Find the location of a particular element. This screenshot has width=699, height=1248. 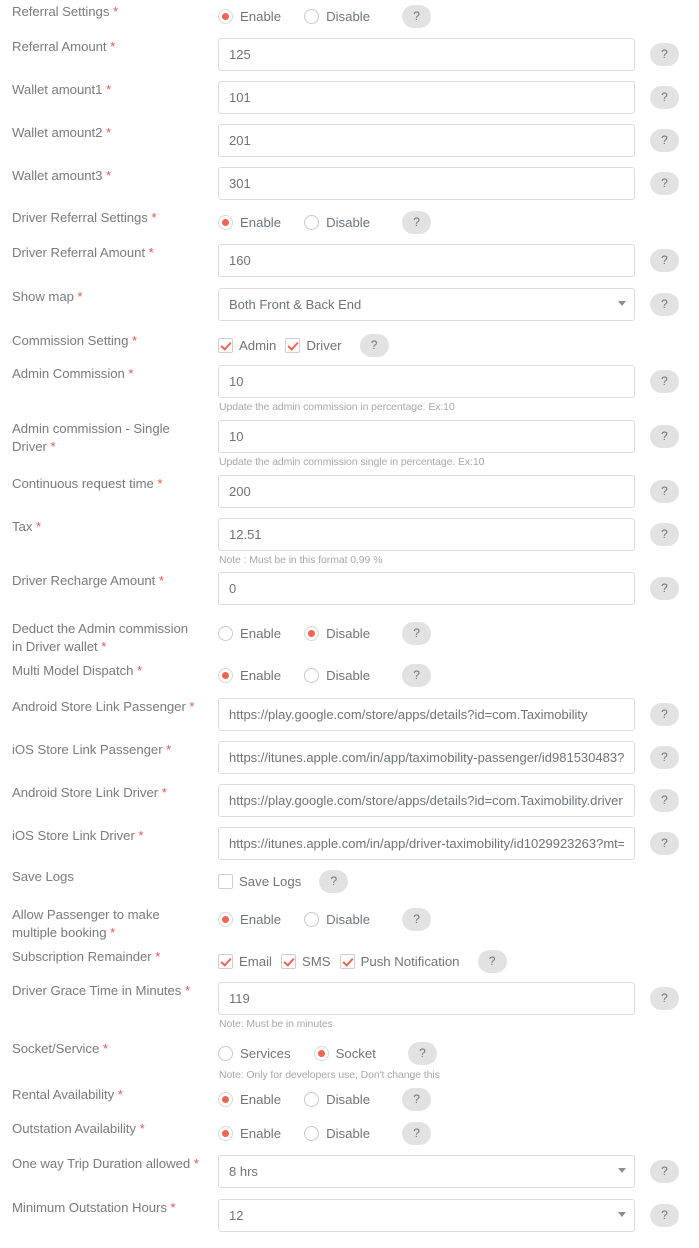

form-row-wallet-amount2: Wallet amount2 *? is located at coordinates (349, 140).